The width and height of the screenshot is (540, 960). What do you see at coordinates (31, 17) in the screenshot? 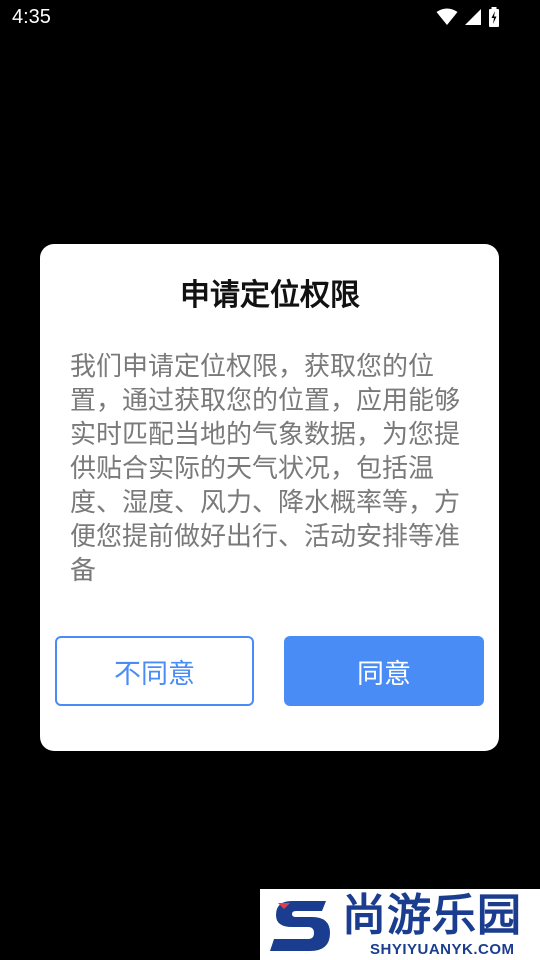
I see `status-time: 4:35` at bounding box center [31, 17].